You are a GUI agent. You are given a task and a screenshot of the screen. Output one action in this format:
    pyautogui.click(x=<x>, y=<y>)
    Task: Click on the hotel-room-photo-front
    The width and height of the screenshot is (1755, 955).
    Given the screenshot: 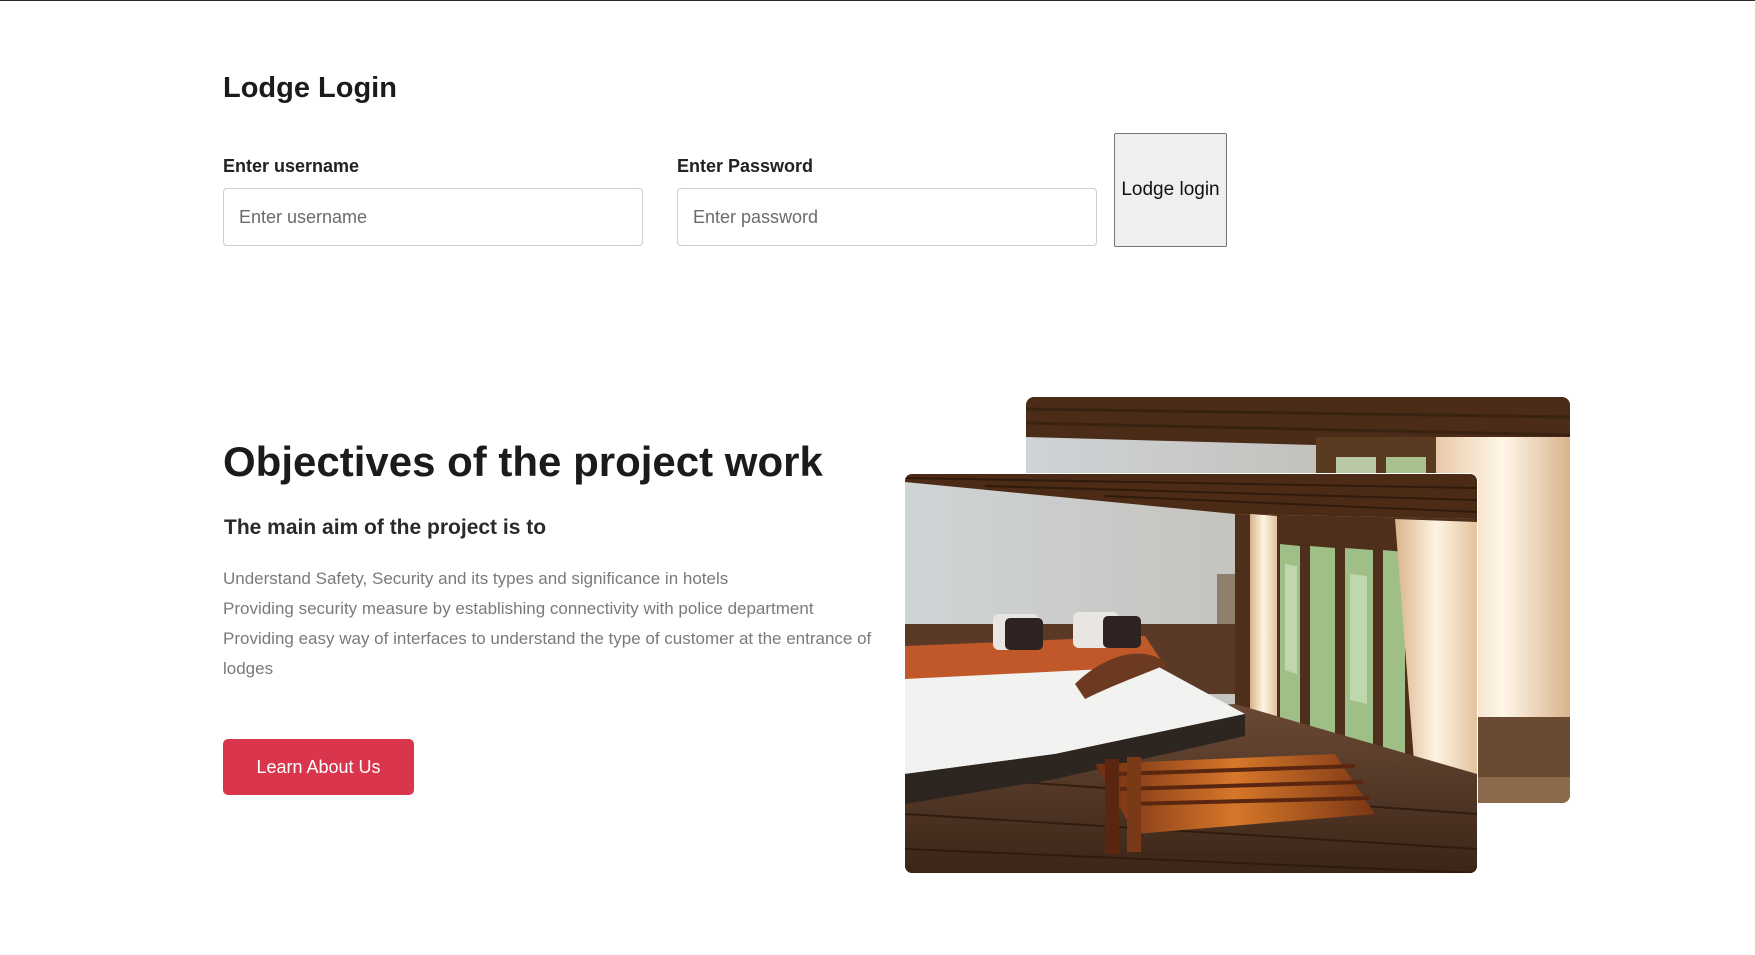 What is the action you would take?
    pyautogui.click(x=1191, y=673)
    